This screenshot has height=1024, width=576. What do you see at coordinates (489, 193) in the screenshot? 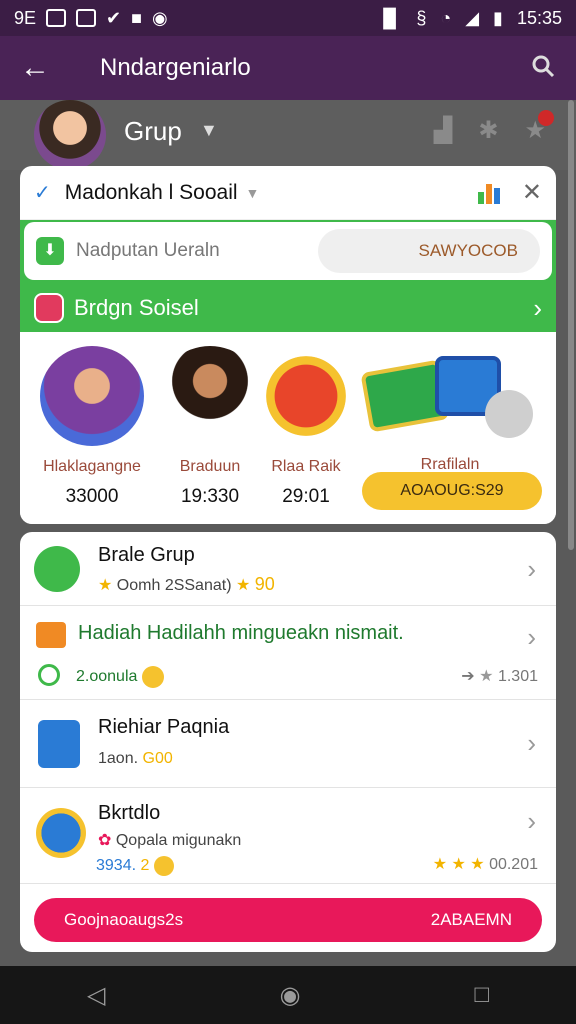
I see `chart-icon` at bounding box center [489, 193].